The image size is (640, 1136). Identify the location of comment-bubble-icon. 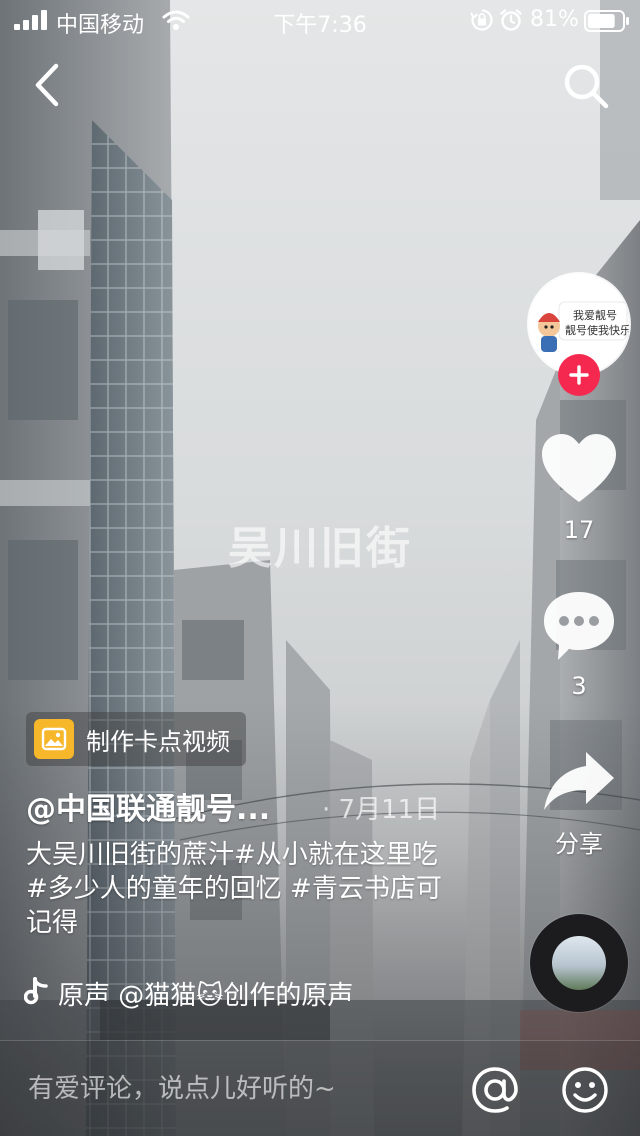
(579, 626).